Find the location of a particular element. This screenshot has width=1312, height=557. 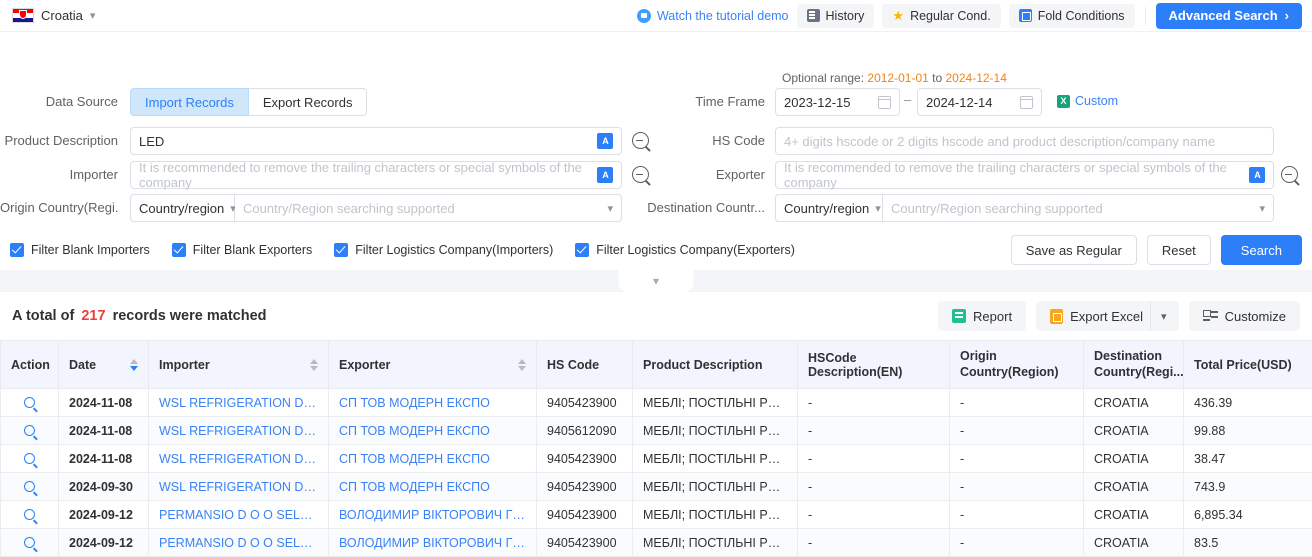

regular-cond-button: ★ Regular Cond. is located at coordinates (941, 16).